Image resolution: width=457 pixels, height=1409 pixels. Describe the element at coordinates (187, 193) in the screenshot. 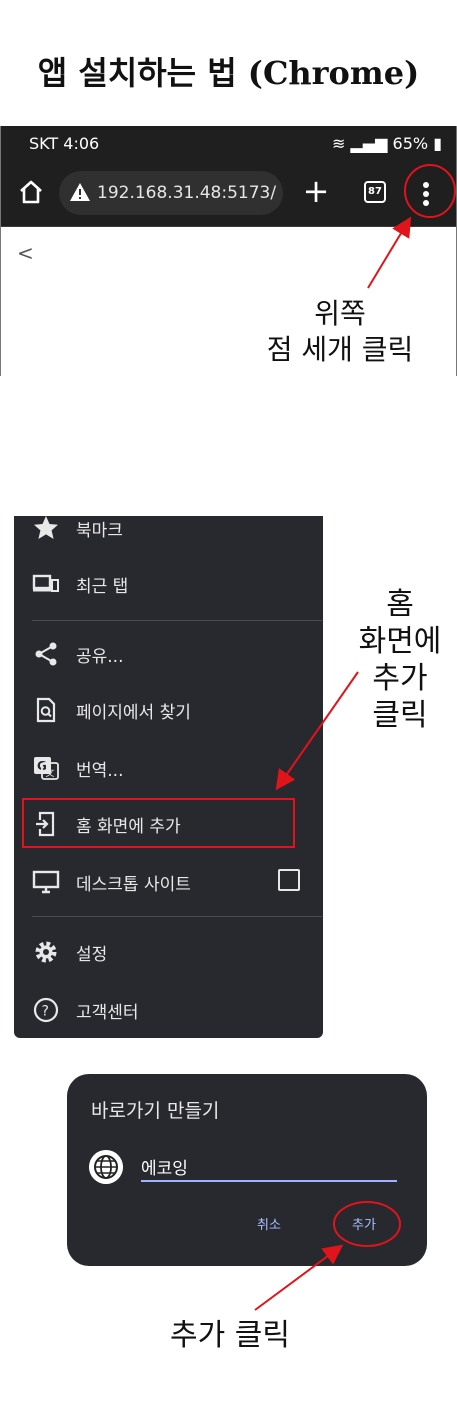

I see `url-text: 192.168.31.48:5173/` at that location.